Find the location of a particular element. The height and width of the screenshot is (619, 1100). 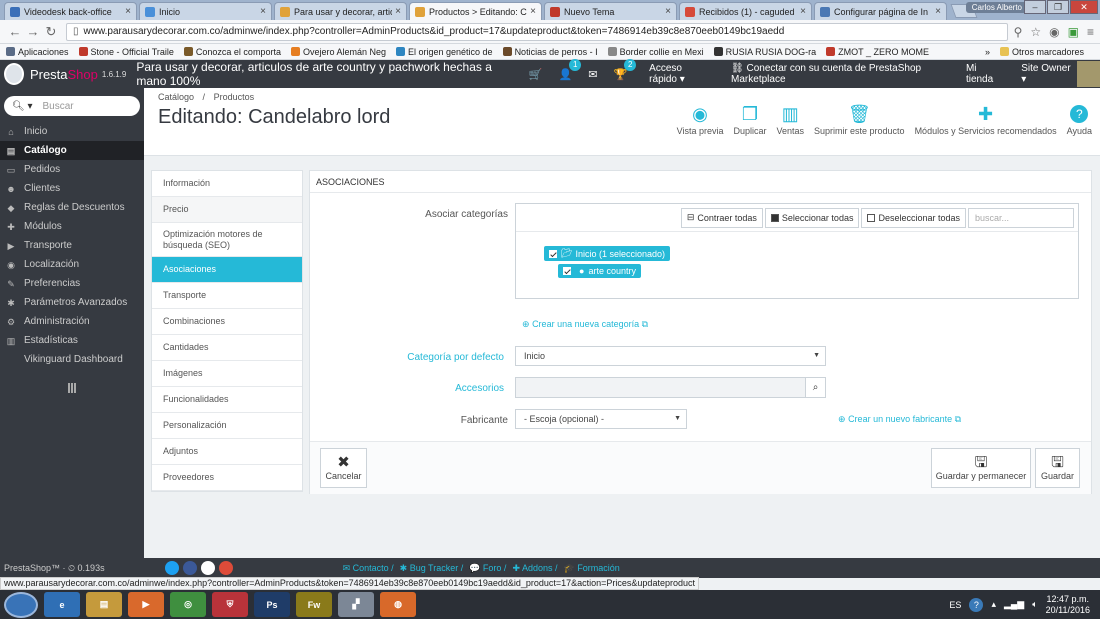

collapse-all-button: ⊟ Contraer todas is located at coordinates (721, 217).